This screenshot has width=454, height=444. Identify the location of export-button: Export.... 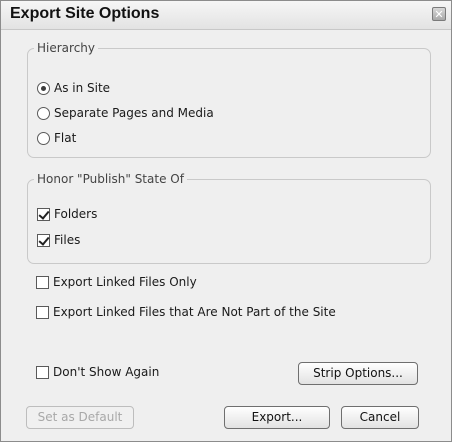
(277, 417).